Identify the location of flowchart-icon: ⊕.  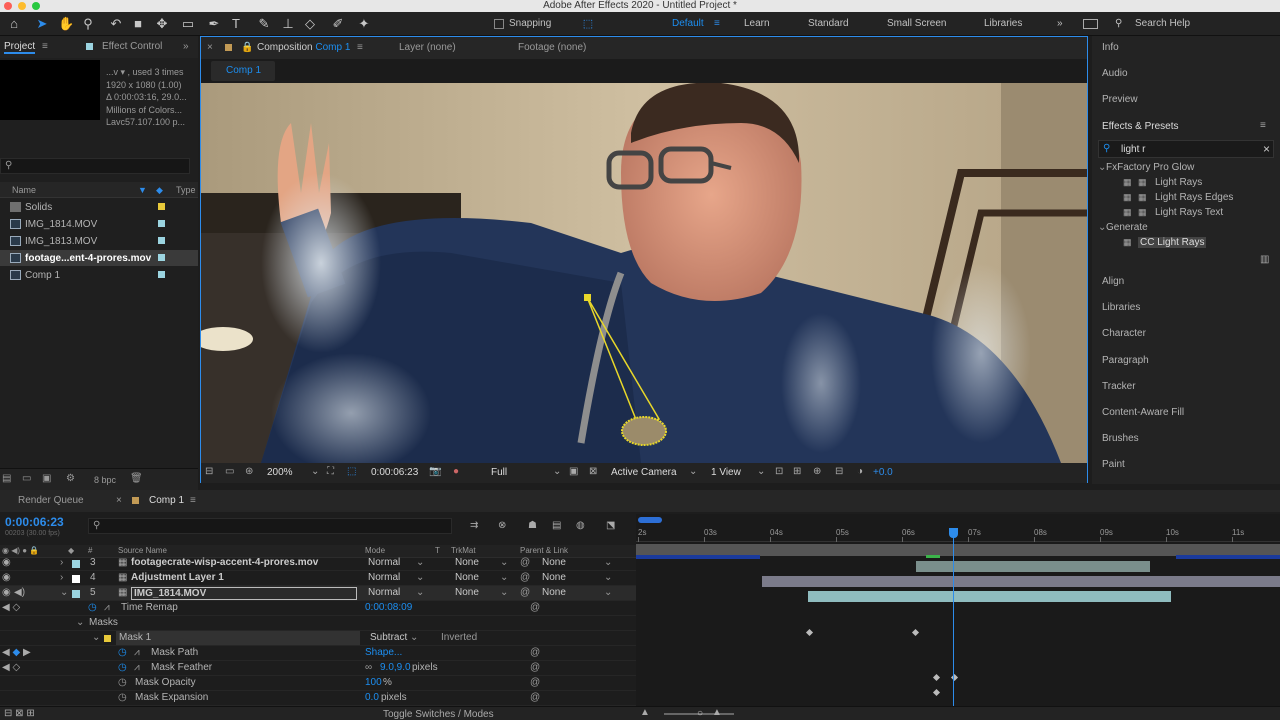
(817, 471).